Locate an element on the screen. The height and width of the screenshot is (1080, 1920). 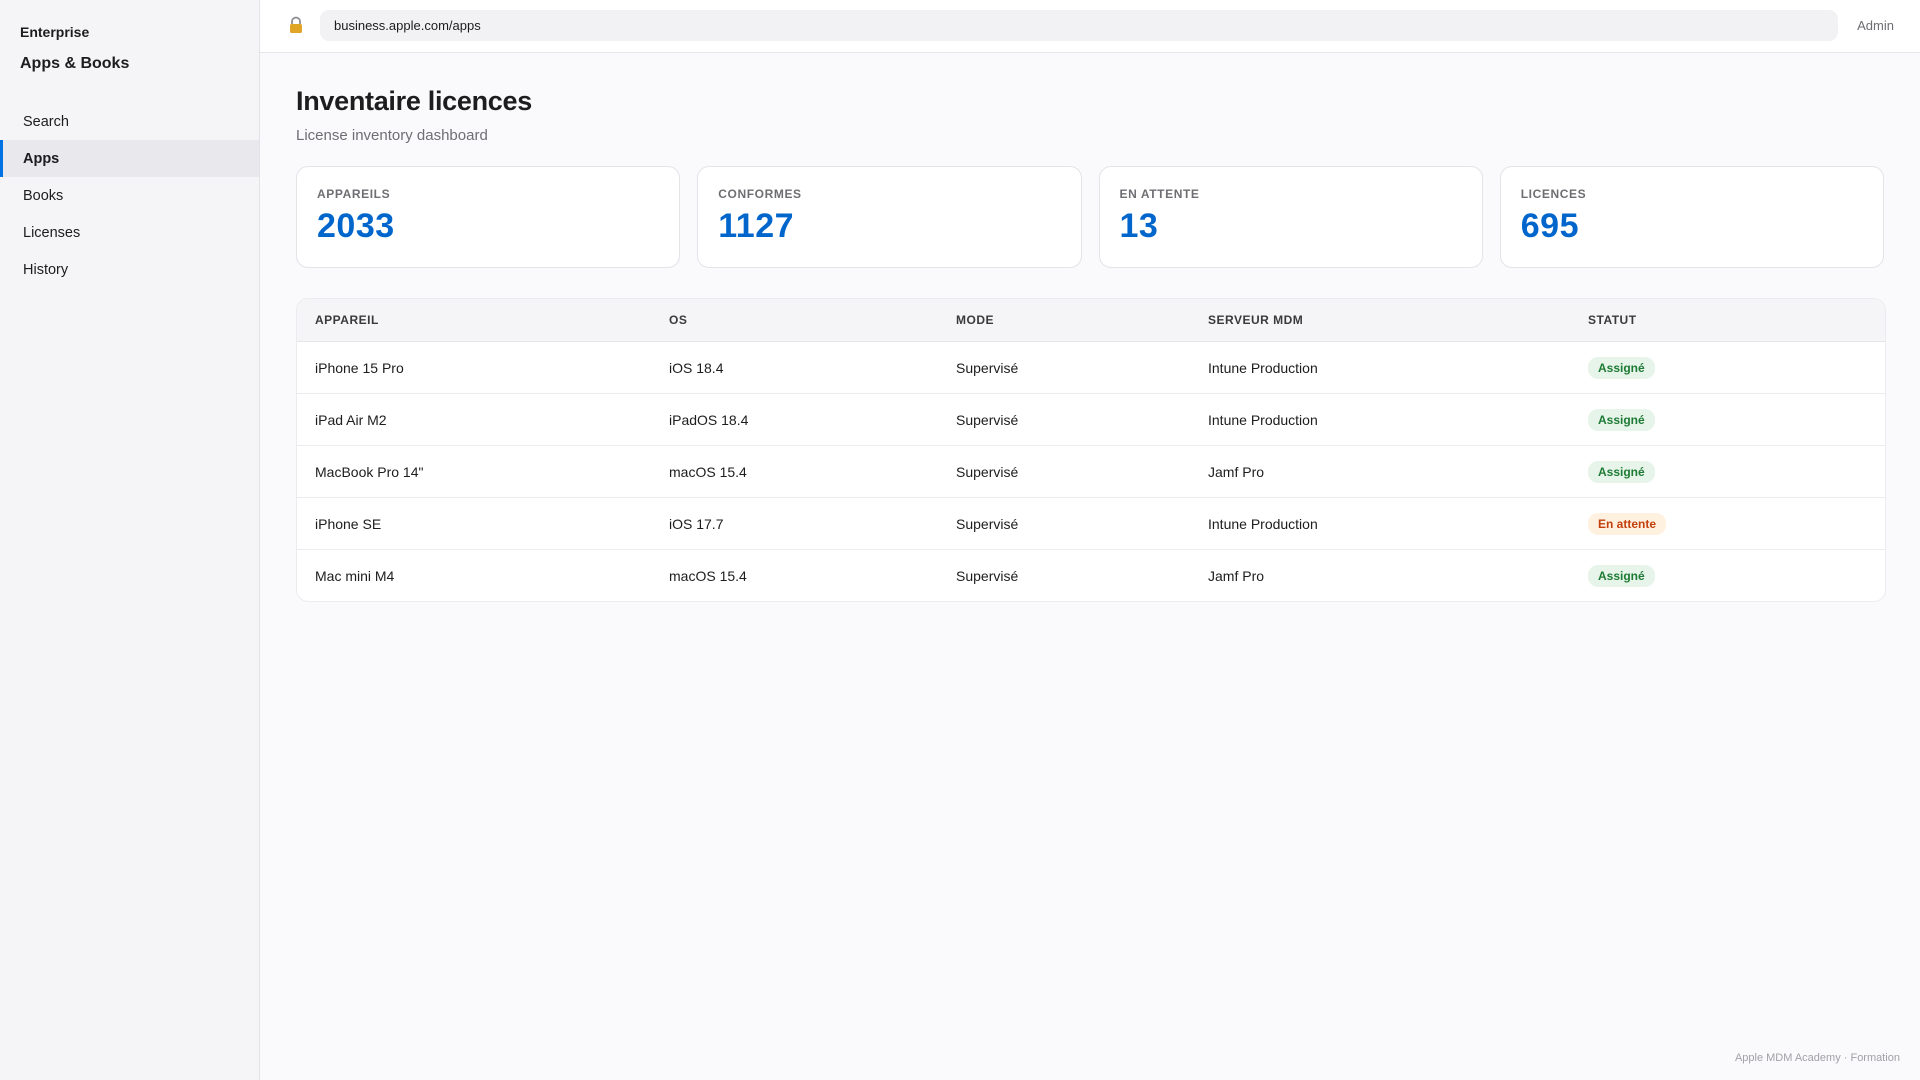
stat-card-pending: EN ATTENTE 13 is located at coordinates (1290, 217).